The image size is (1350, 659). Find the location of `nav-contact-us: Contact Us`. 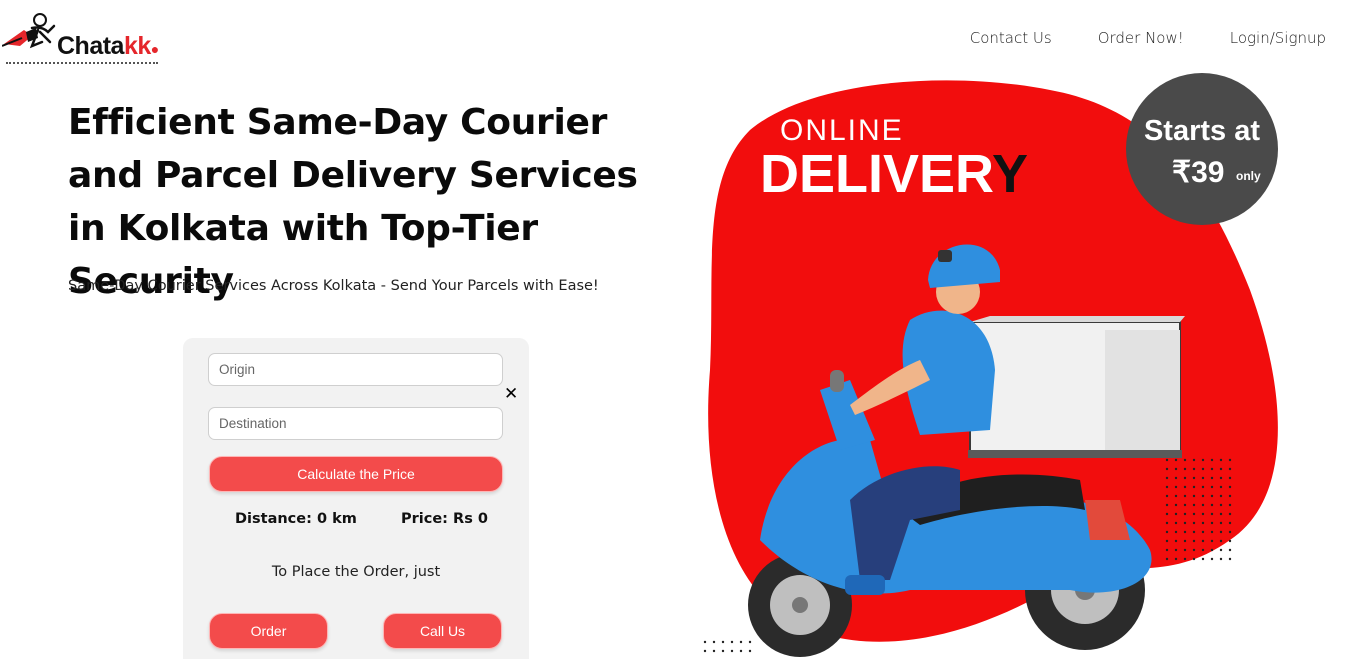

nav-contact-us: Contact Us is located at coordinates (1011, 38).